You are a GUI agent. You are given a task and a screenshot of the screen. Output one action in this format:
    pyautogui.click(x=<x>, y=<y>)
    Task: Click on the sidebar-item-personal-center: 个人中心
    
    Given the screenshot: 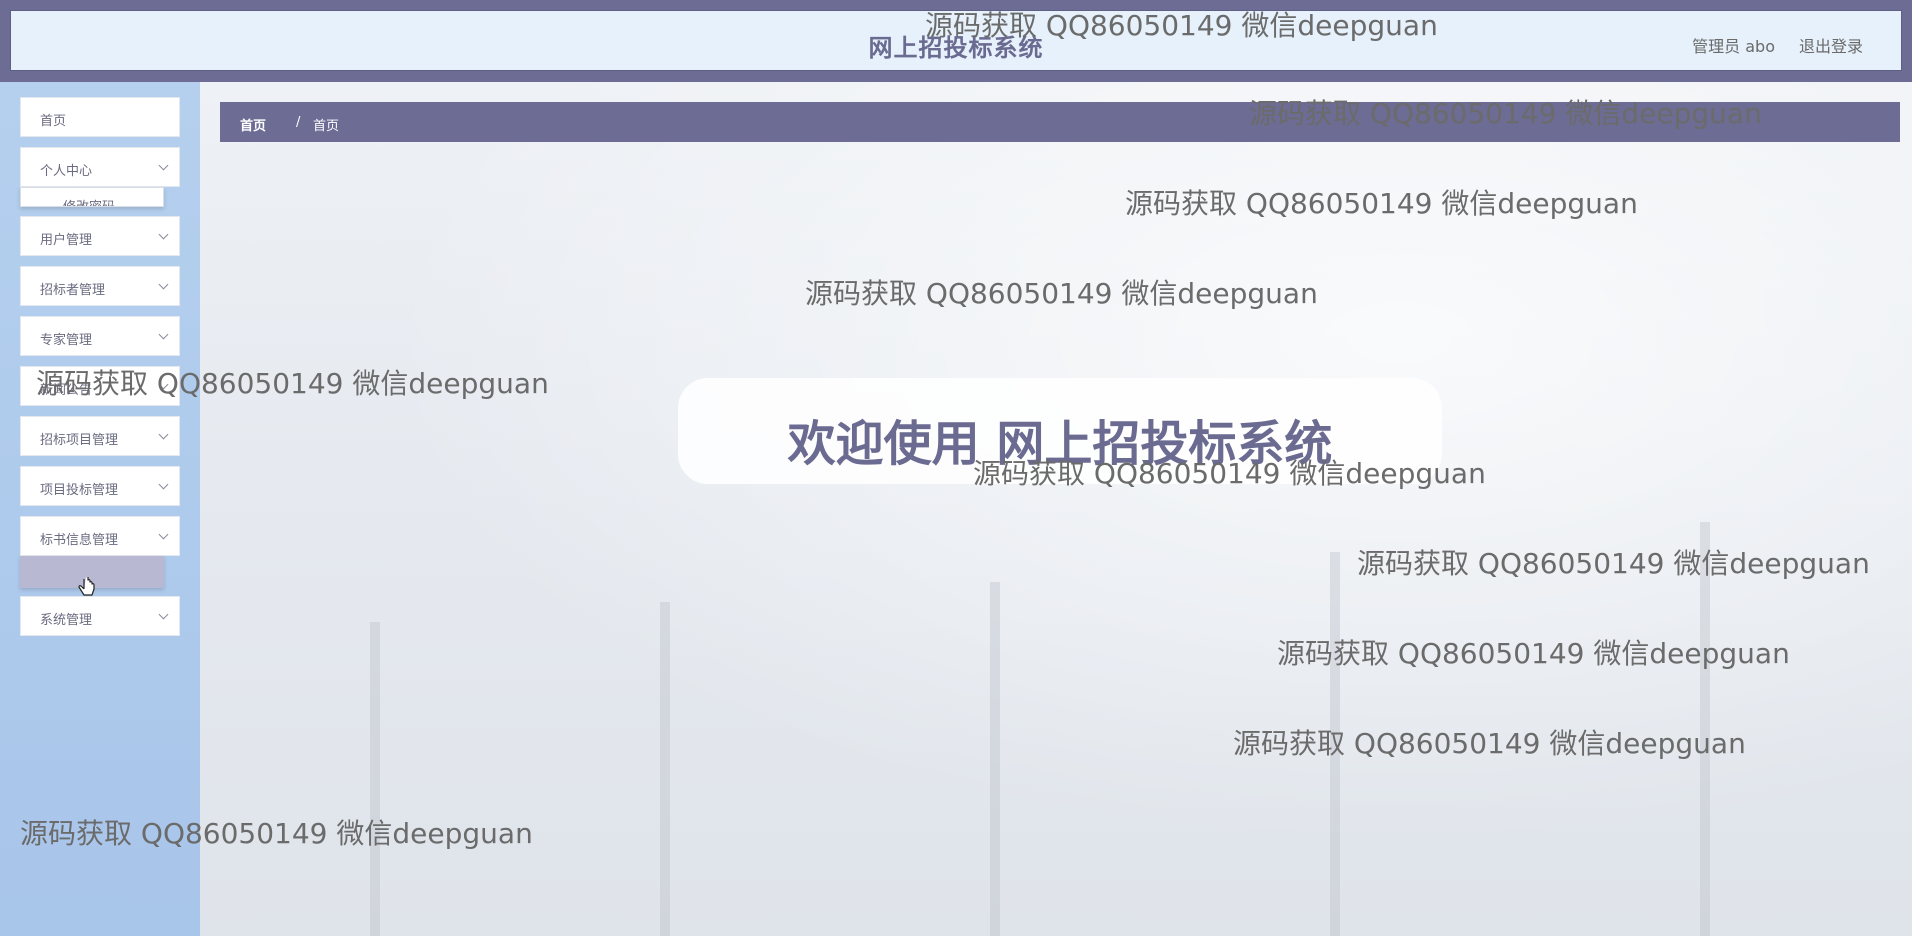 What is the action you would take?
    pyautogui.click(x=100, y=167)
    